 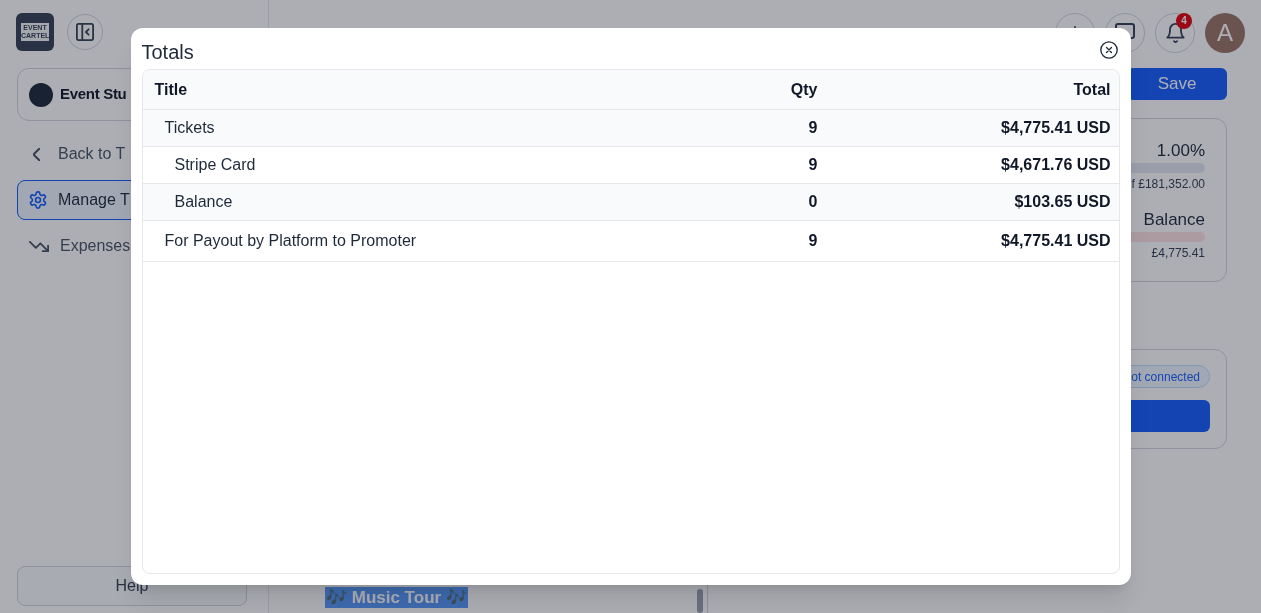 I want to click on balance-amount: £4,775.41, so click(x=1178, y=253).